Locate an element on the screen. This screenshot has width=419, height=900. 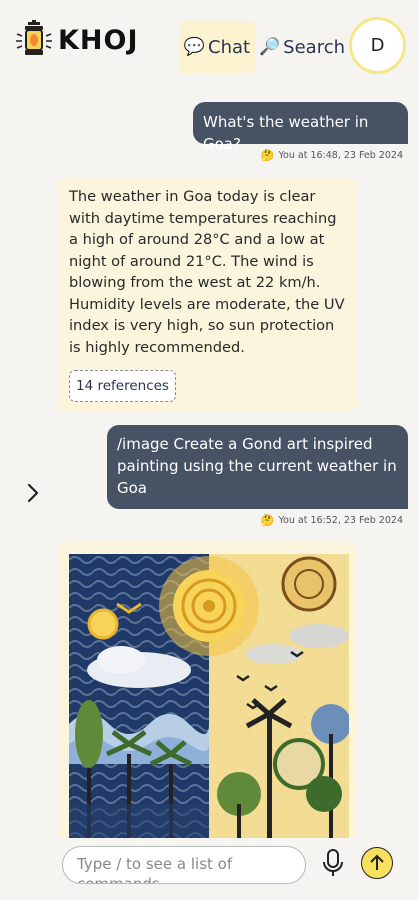
user-avatar: D is located at coordinates (377, 45).